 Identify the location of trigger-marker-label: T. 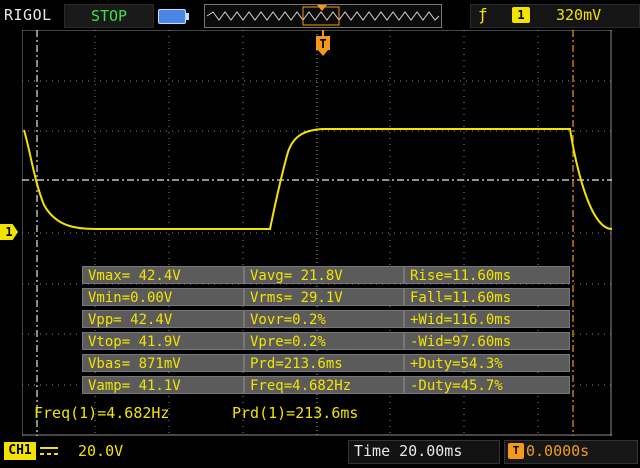
(322, 44).